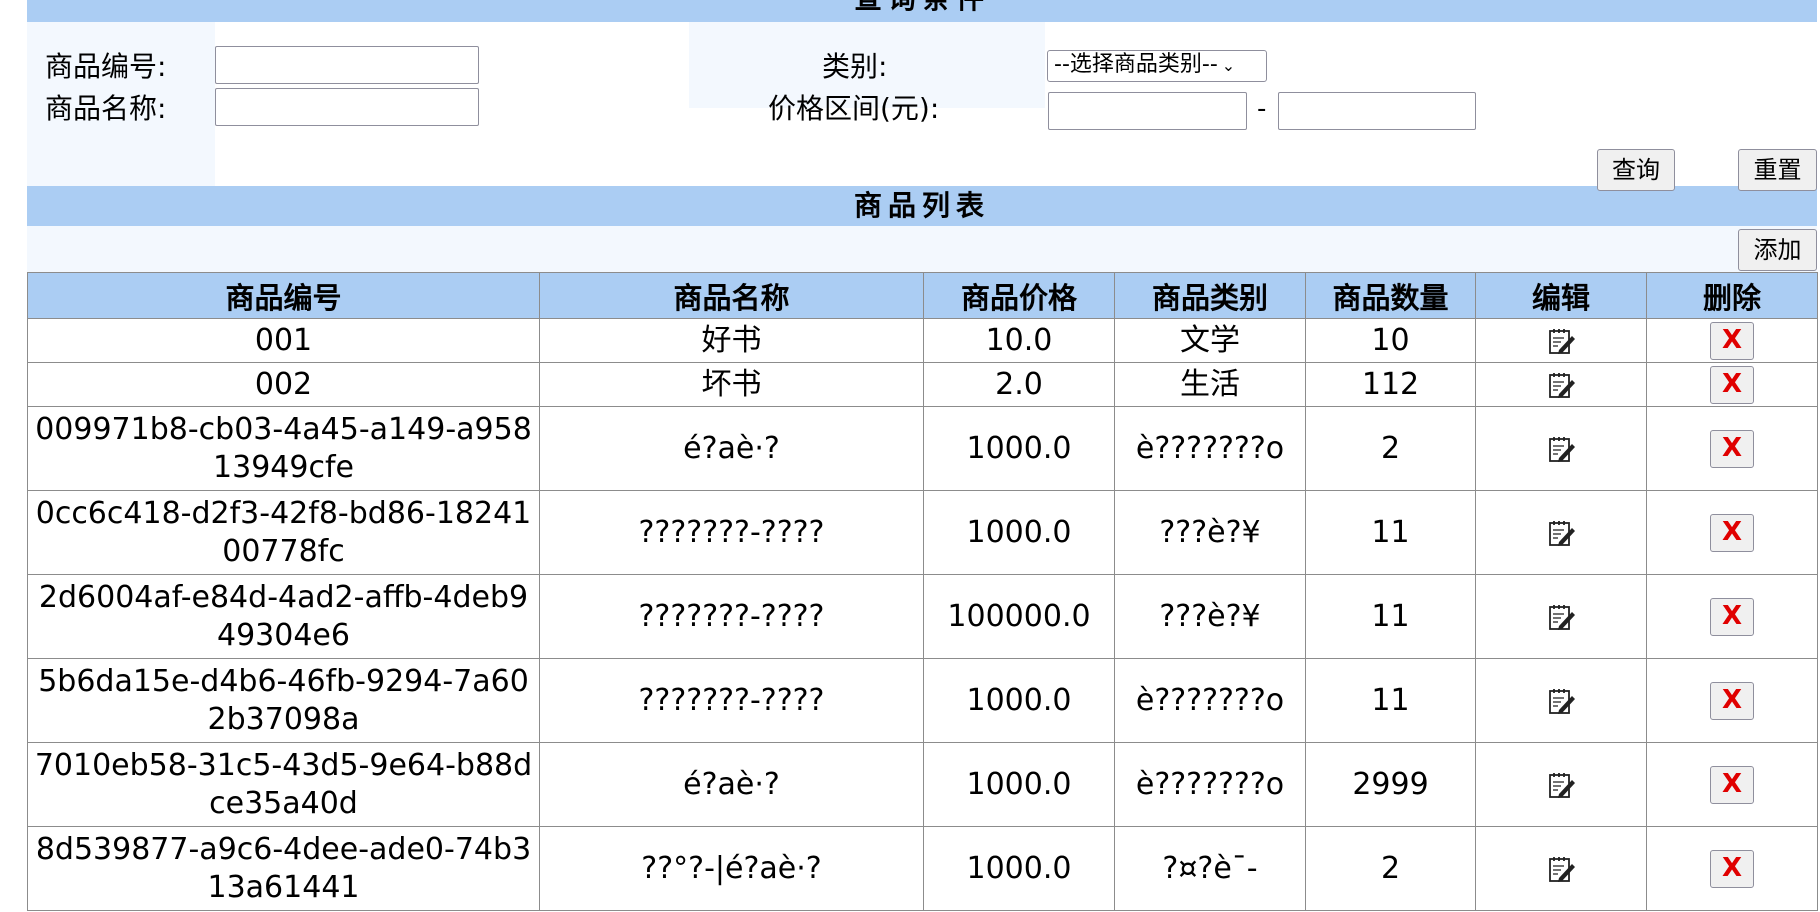  What do you see at coordinates (283, 700) in the screenshot?
I see `cell-product-id: 5b6da15e-d4b6-46fb-9294-7a602b37098a` at bounding box center [283, 700].